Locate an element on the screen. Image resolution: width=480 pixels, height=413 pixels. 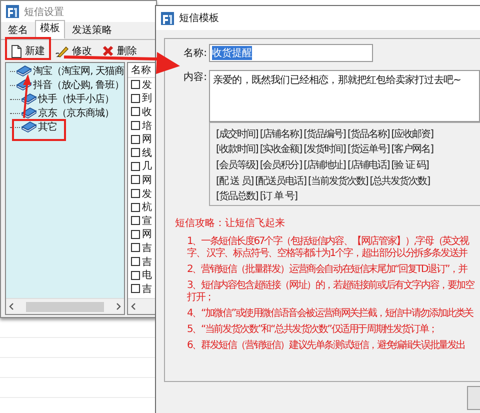
variable-tag: [客户网名] is located at coordinates (412, 149).